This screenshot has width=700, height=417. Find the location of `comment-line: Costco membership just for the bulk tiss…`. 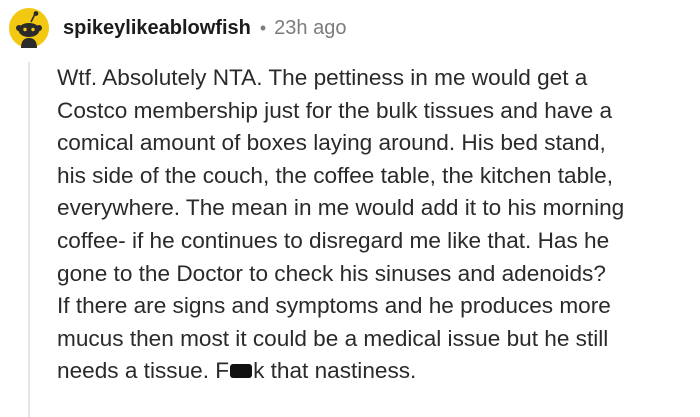

comment-line: Costco membership just for the bulk tiss… is located at coordinates (335, 110).